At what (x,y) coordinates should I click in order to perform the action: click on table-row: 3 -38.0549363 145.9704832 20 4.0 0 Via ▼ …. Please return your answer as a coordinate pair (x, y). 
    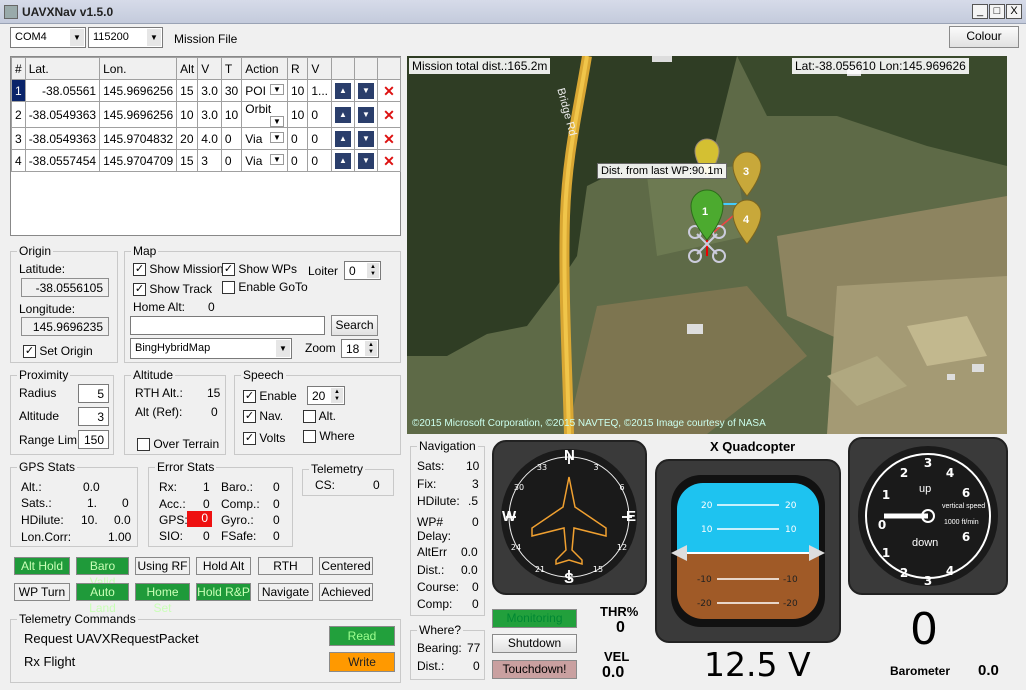
    Looking at the image, I should click on (206, 138).